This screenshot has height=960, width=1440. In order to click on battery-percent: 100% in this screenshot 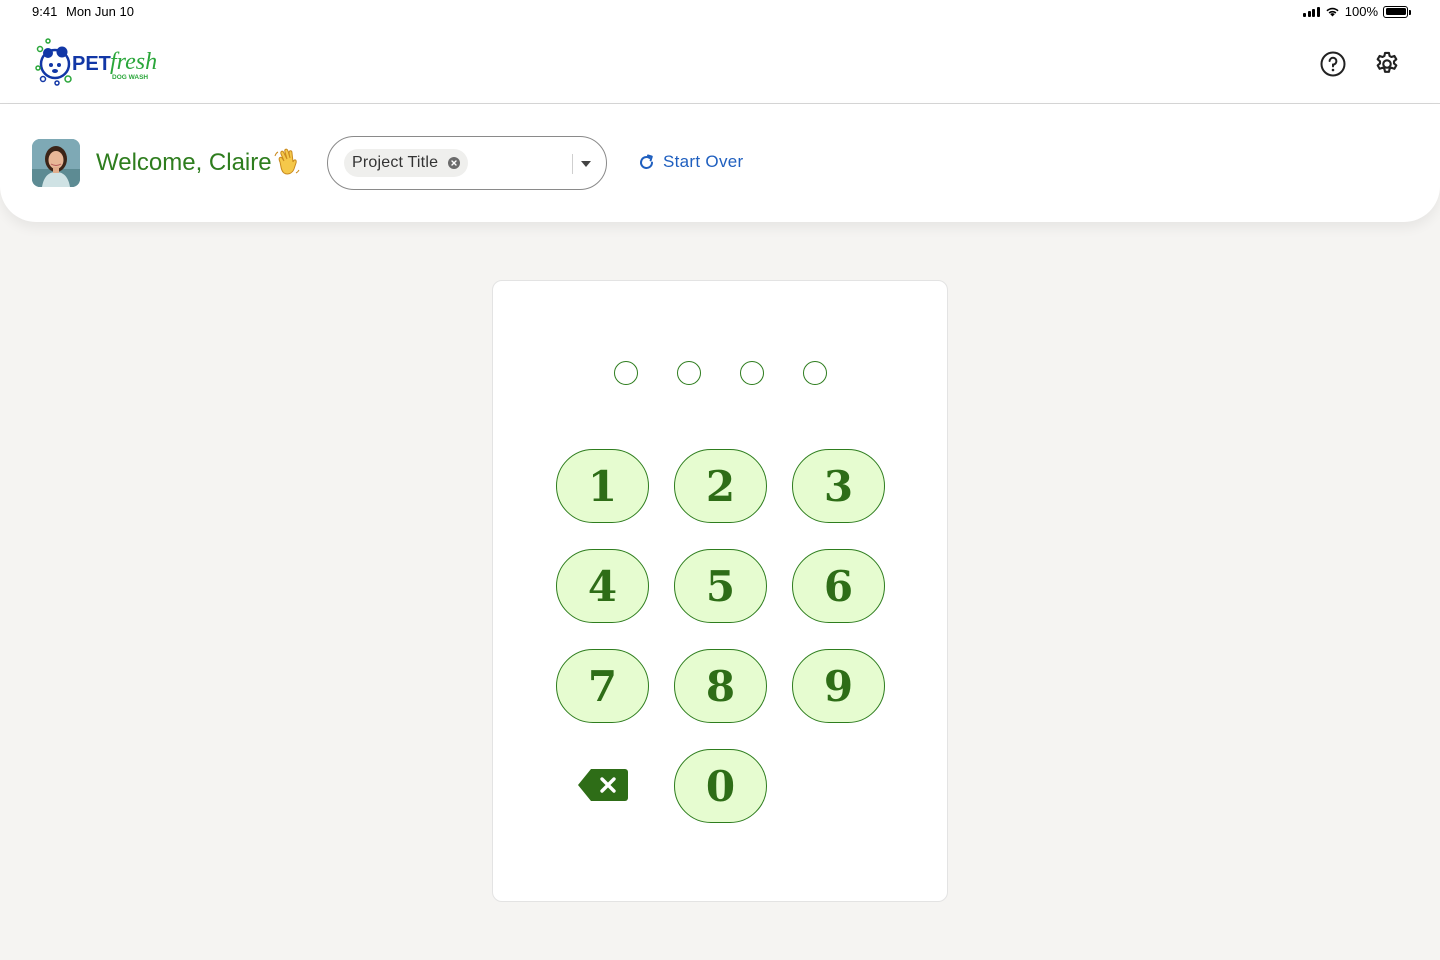, I will do `click(1361, 11)`.